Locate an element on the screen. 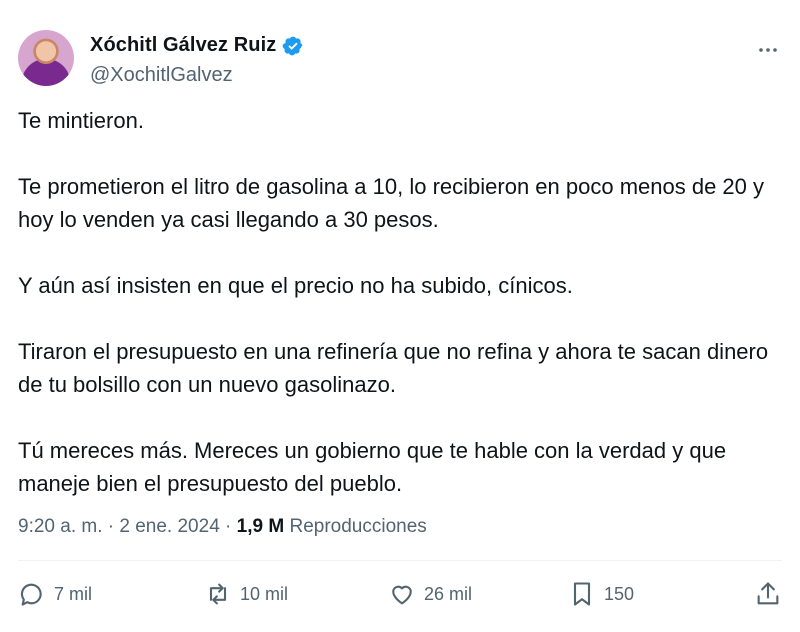 Image resolution: width=800 pixels, height=632 pixels. action-bar: 7 mil 10 mil 26 mil 150 is located at coordinates (400, 600).